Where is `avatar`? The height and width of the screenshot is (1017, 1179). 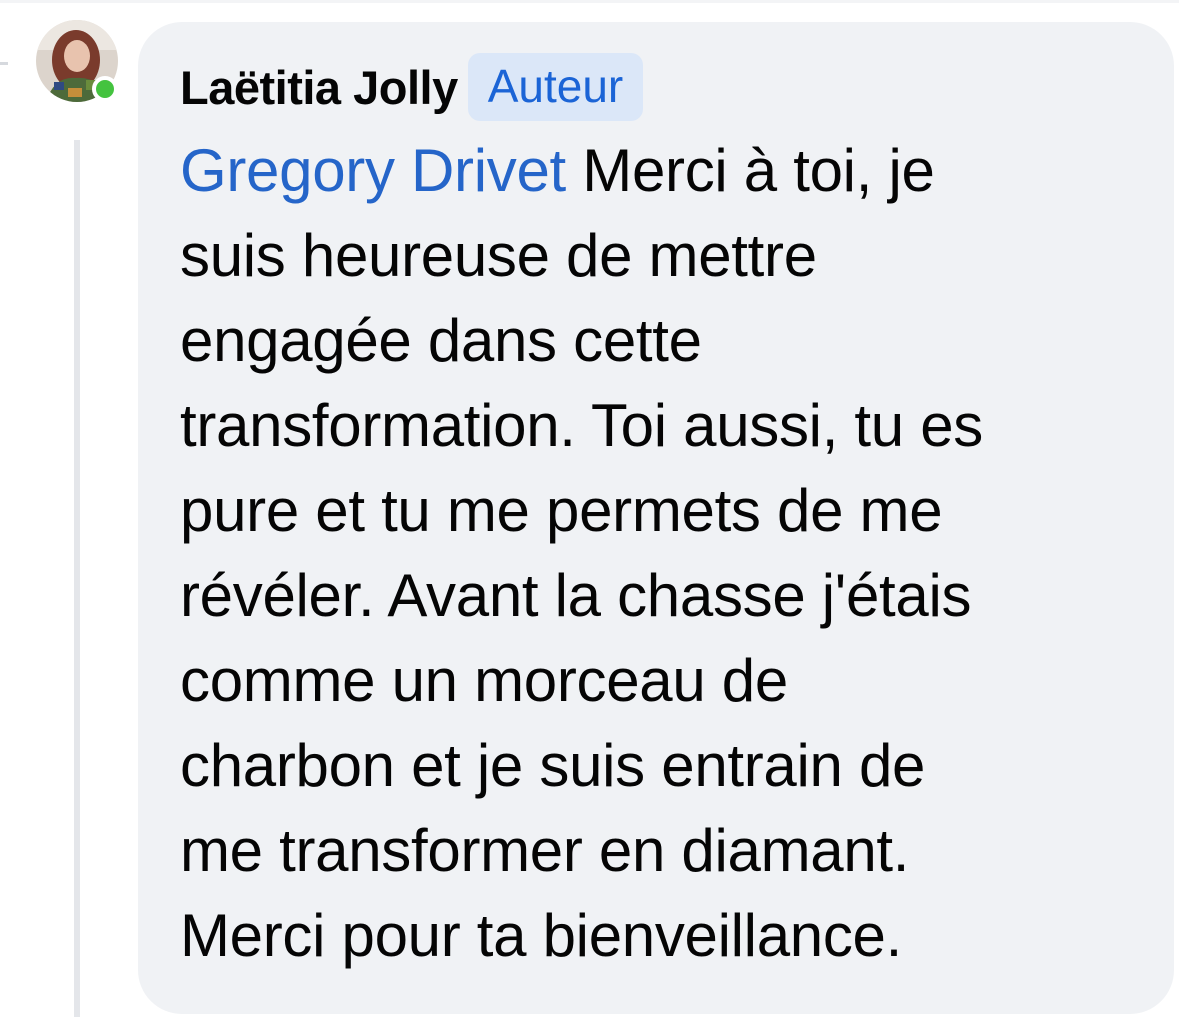
avatar is located at coordinates (77, 62).